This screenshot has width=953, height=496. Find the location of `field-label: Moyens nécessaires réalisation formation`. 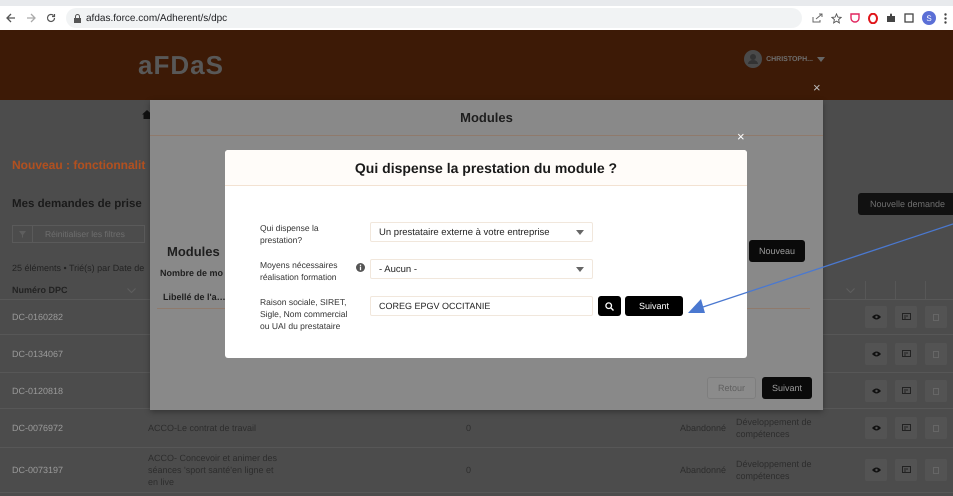

field-label: Moyens nécessaires réalisation formation is located at coordinates (299, 271).